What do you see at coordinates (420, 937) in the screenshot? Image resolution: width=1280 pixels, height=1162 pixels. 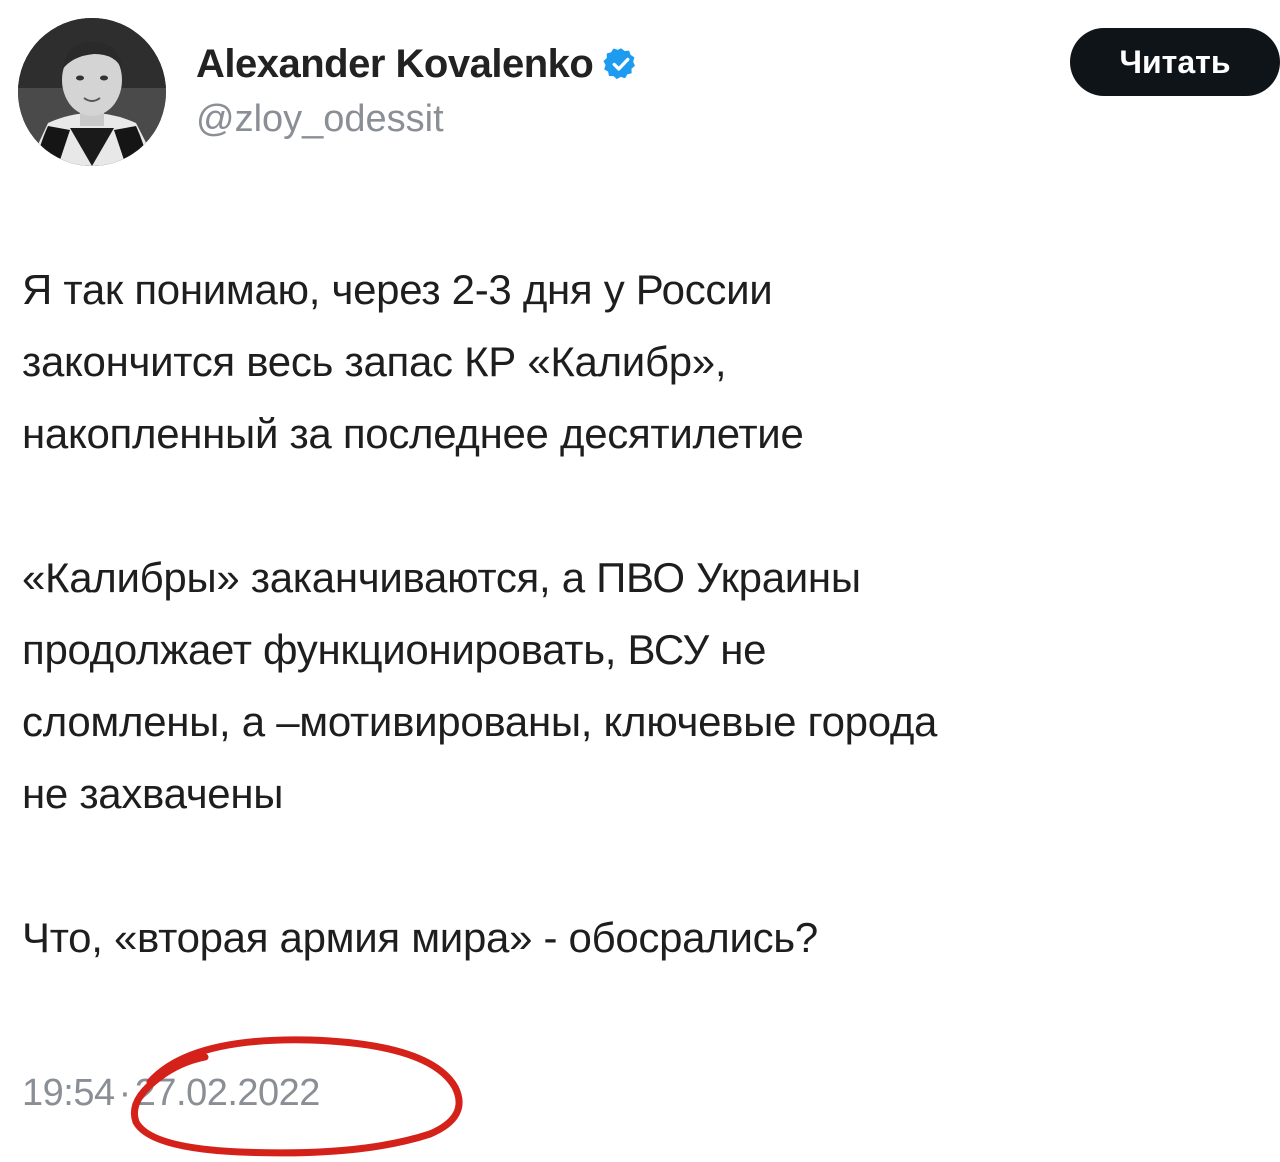 I see `tweet-line: Что, «вторая армия мира» - обосрались?` at bounding box center [420, 937].